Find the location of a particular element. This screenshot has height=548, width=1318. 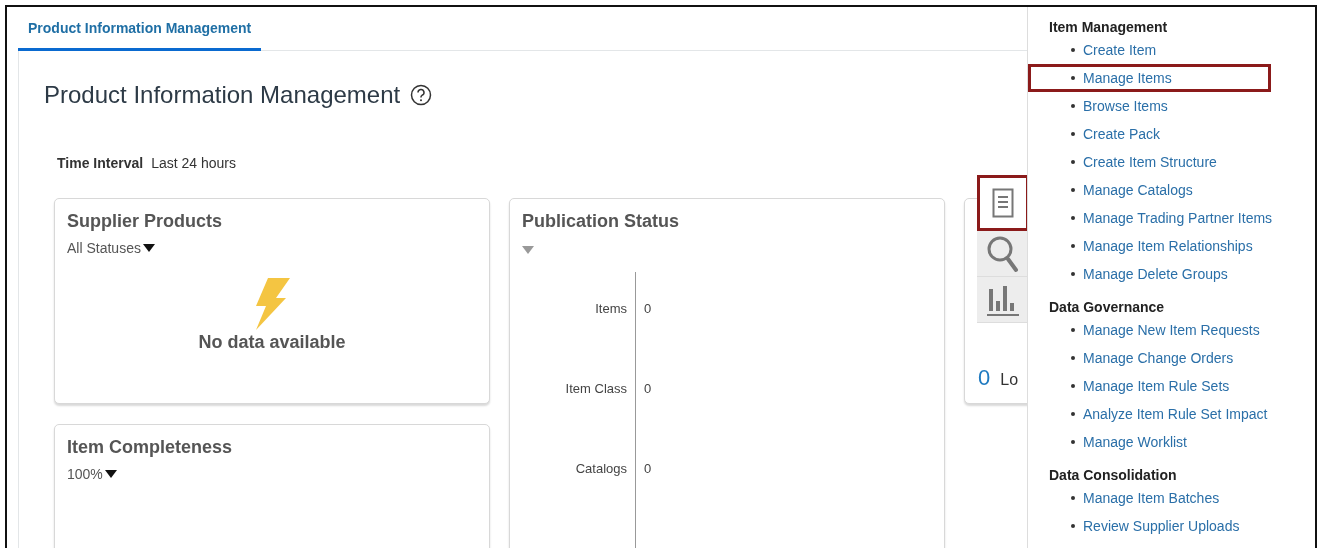

no-data-message: No data available is located at coordinates (272, 342).